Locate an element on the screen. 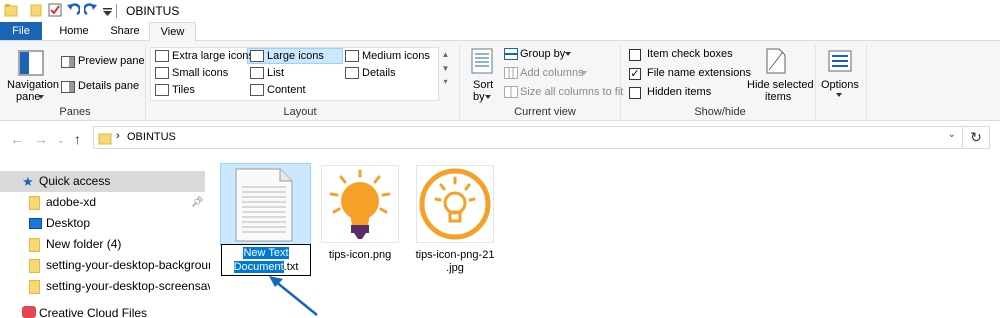 Image resolution: width=1000 pixels, height=318 pixels. layout-large-icons: Large icons is located at coordinates (295, 56).